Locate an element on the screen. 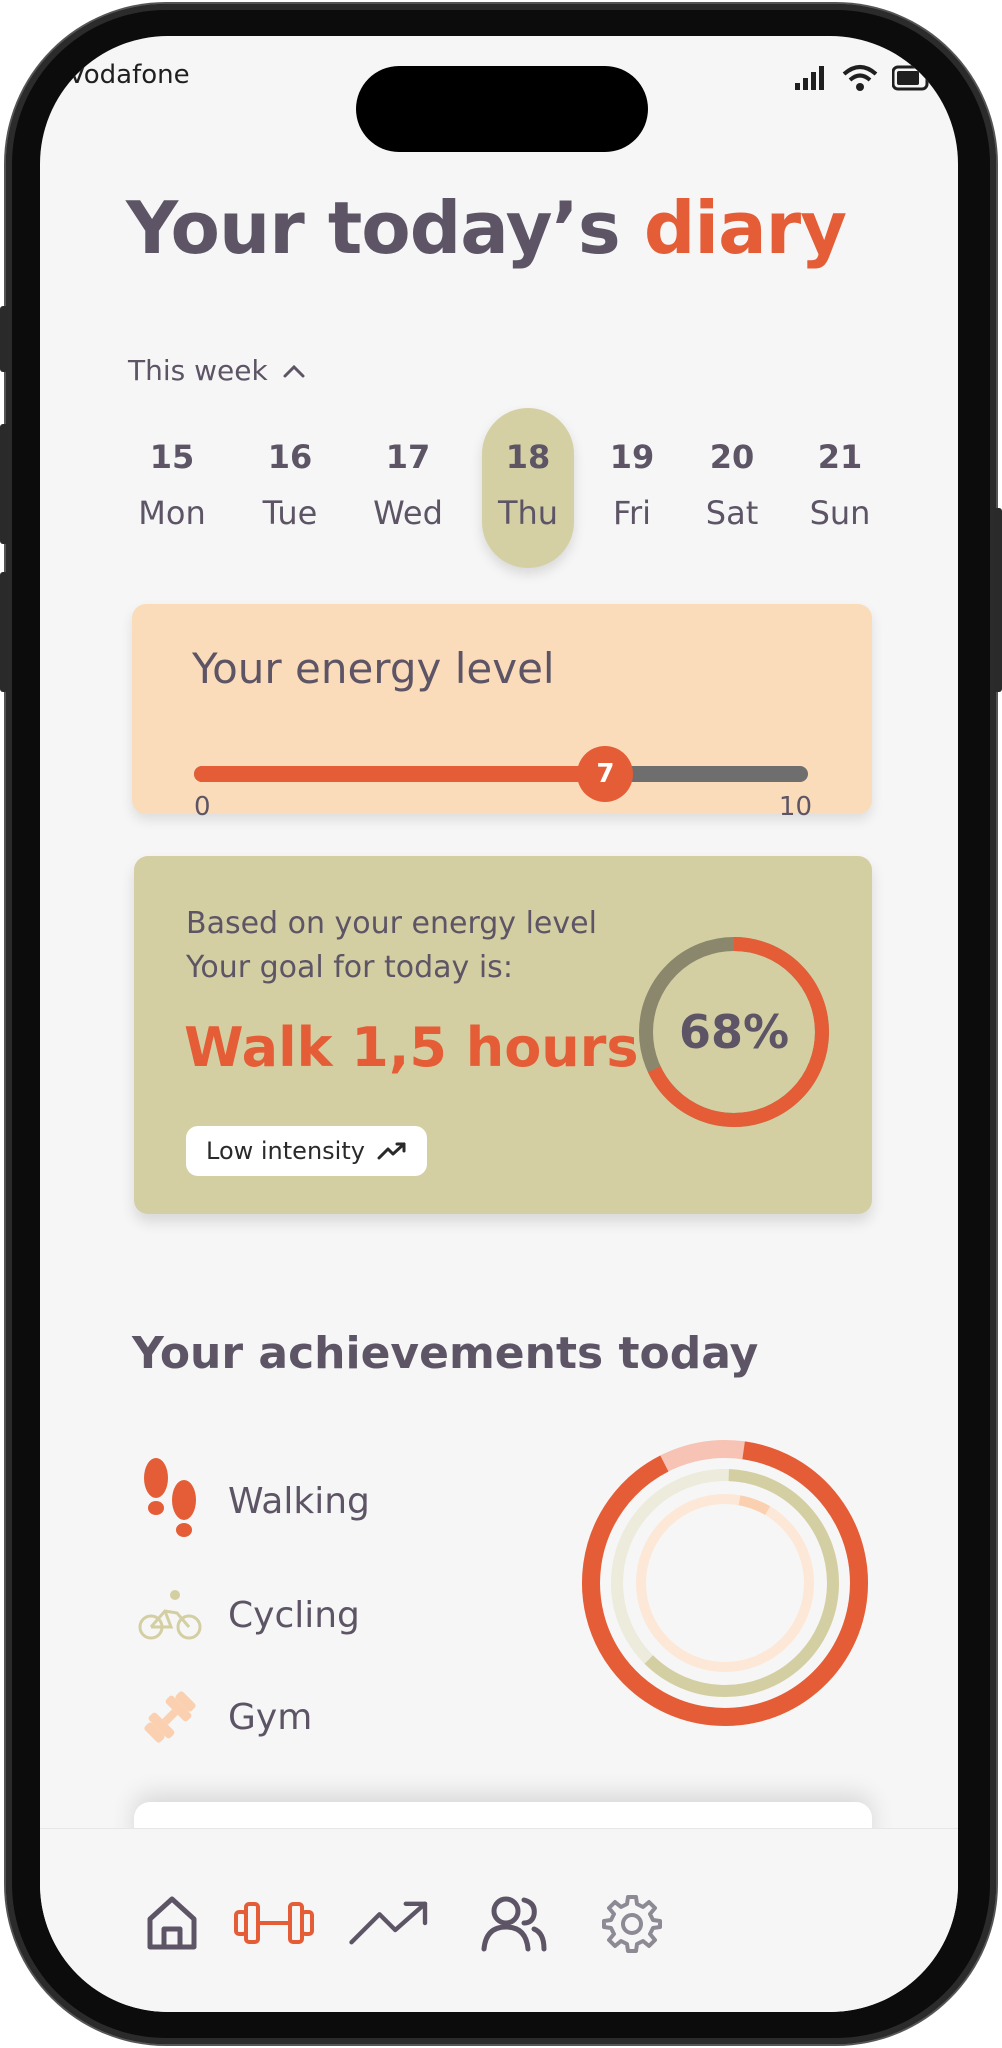 The width and height of the screenshot is (1002, 2048). page-title: Your today’s diary is located at coordinates (486, 228).